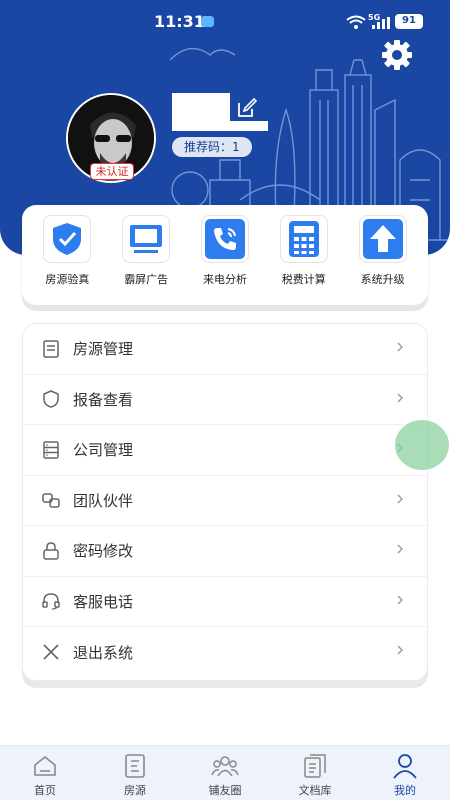  I want to click on menu-label: 退出系统, so click(103, 652).